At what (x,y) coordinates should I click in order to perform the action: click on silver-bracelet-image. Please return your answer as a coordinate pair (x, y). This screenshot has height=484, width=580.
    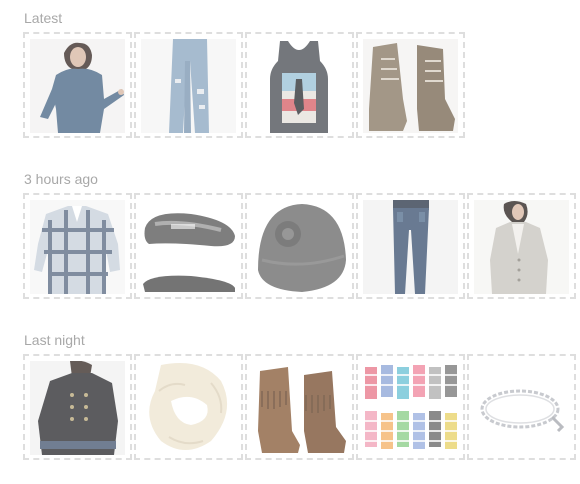
    Looking at the image, I should click on (521, 408).